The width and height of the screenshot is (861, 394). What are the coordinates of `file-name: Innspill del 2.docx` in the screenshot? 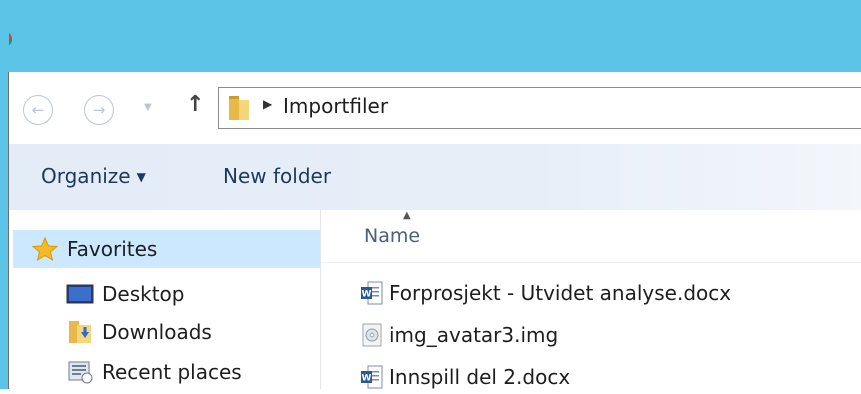 It's located at (480, 377).